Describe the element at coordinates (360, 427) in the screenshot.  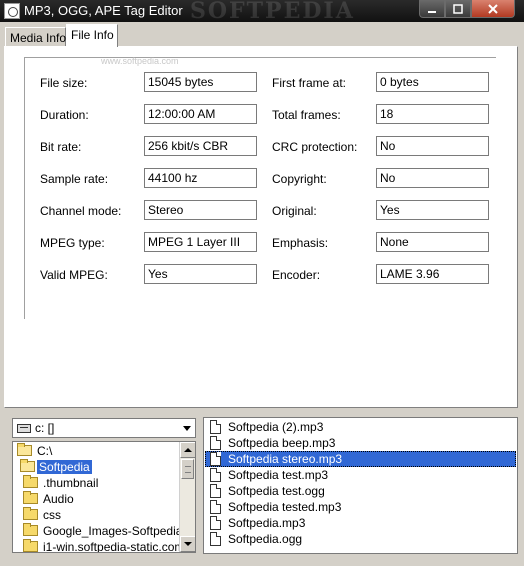
I see `file-item: Softpedia (2).mp3` at that location.